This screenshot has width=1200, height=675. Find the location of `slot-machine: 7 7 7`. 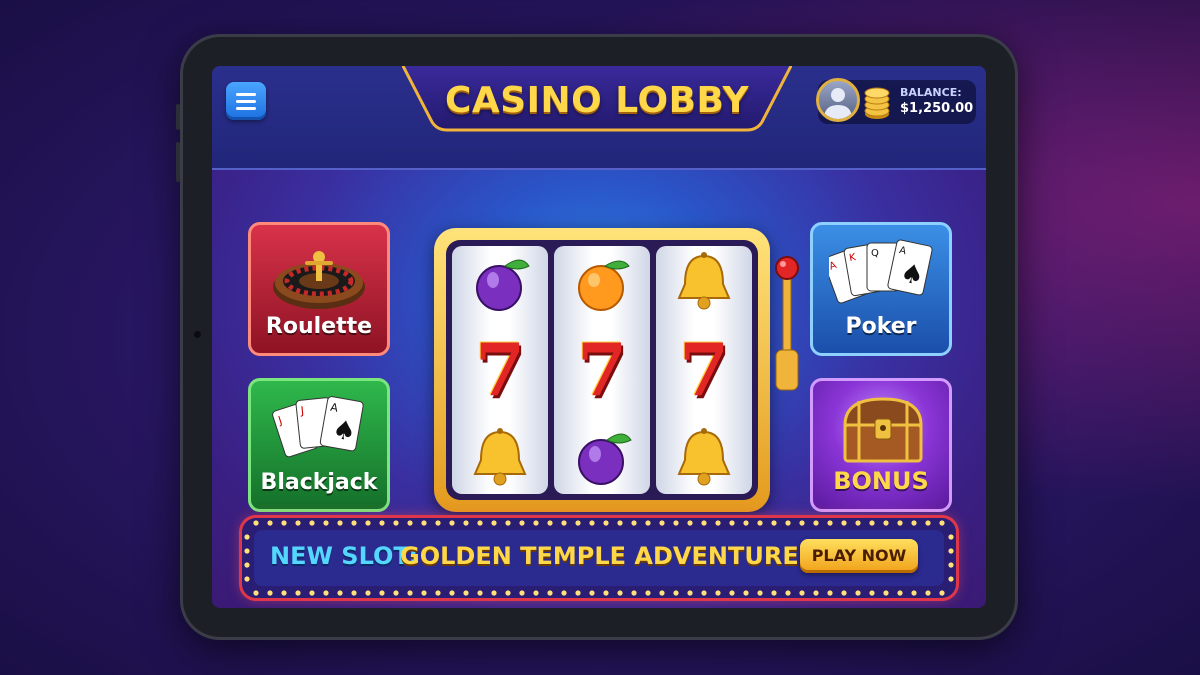

slot-machine: 7 7 7 is located at coordinates (602, 370).